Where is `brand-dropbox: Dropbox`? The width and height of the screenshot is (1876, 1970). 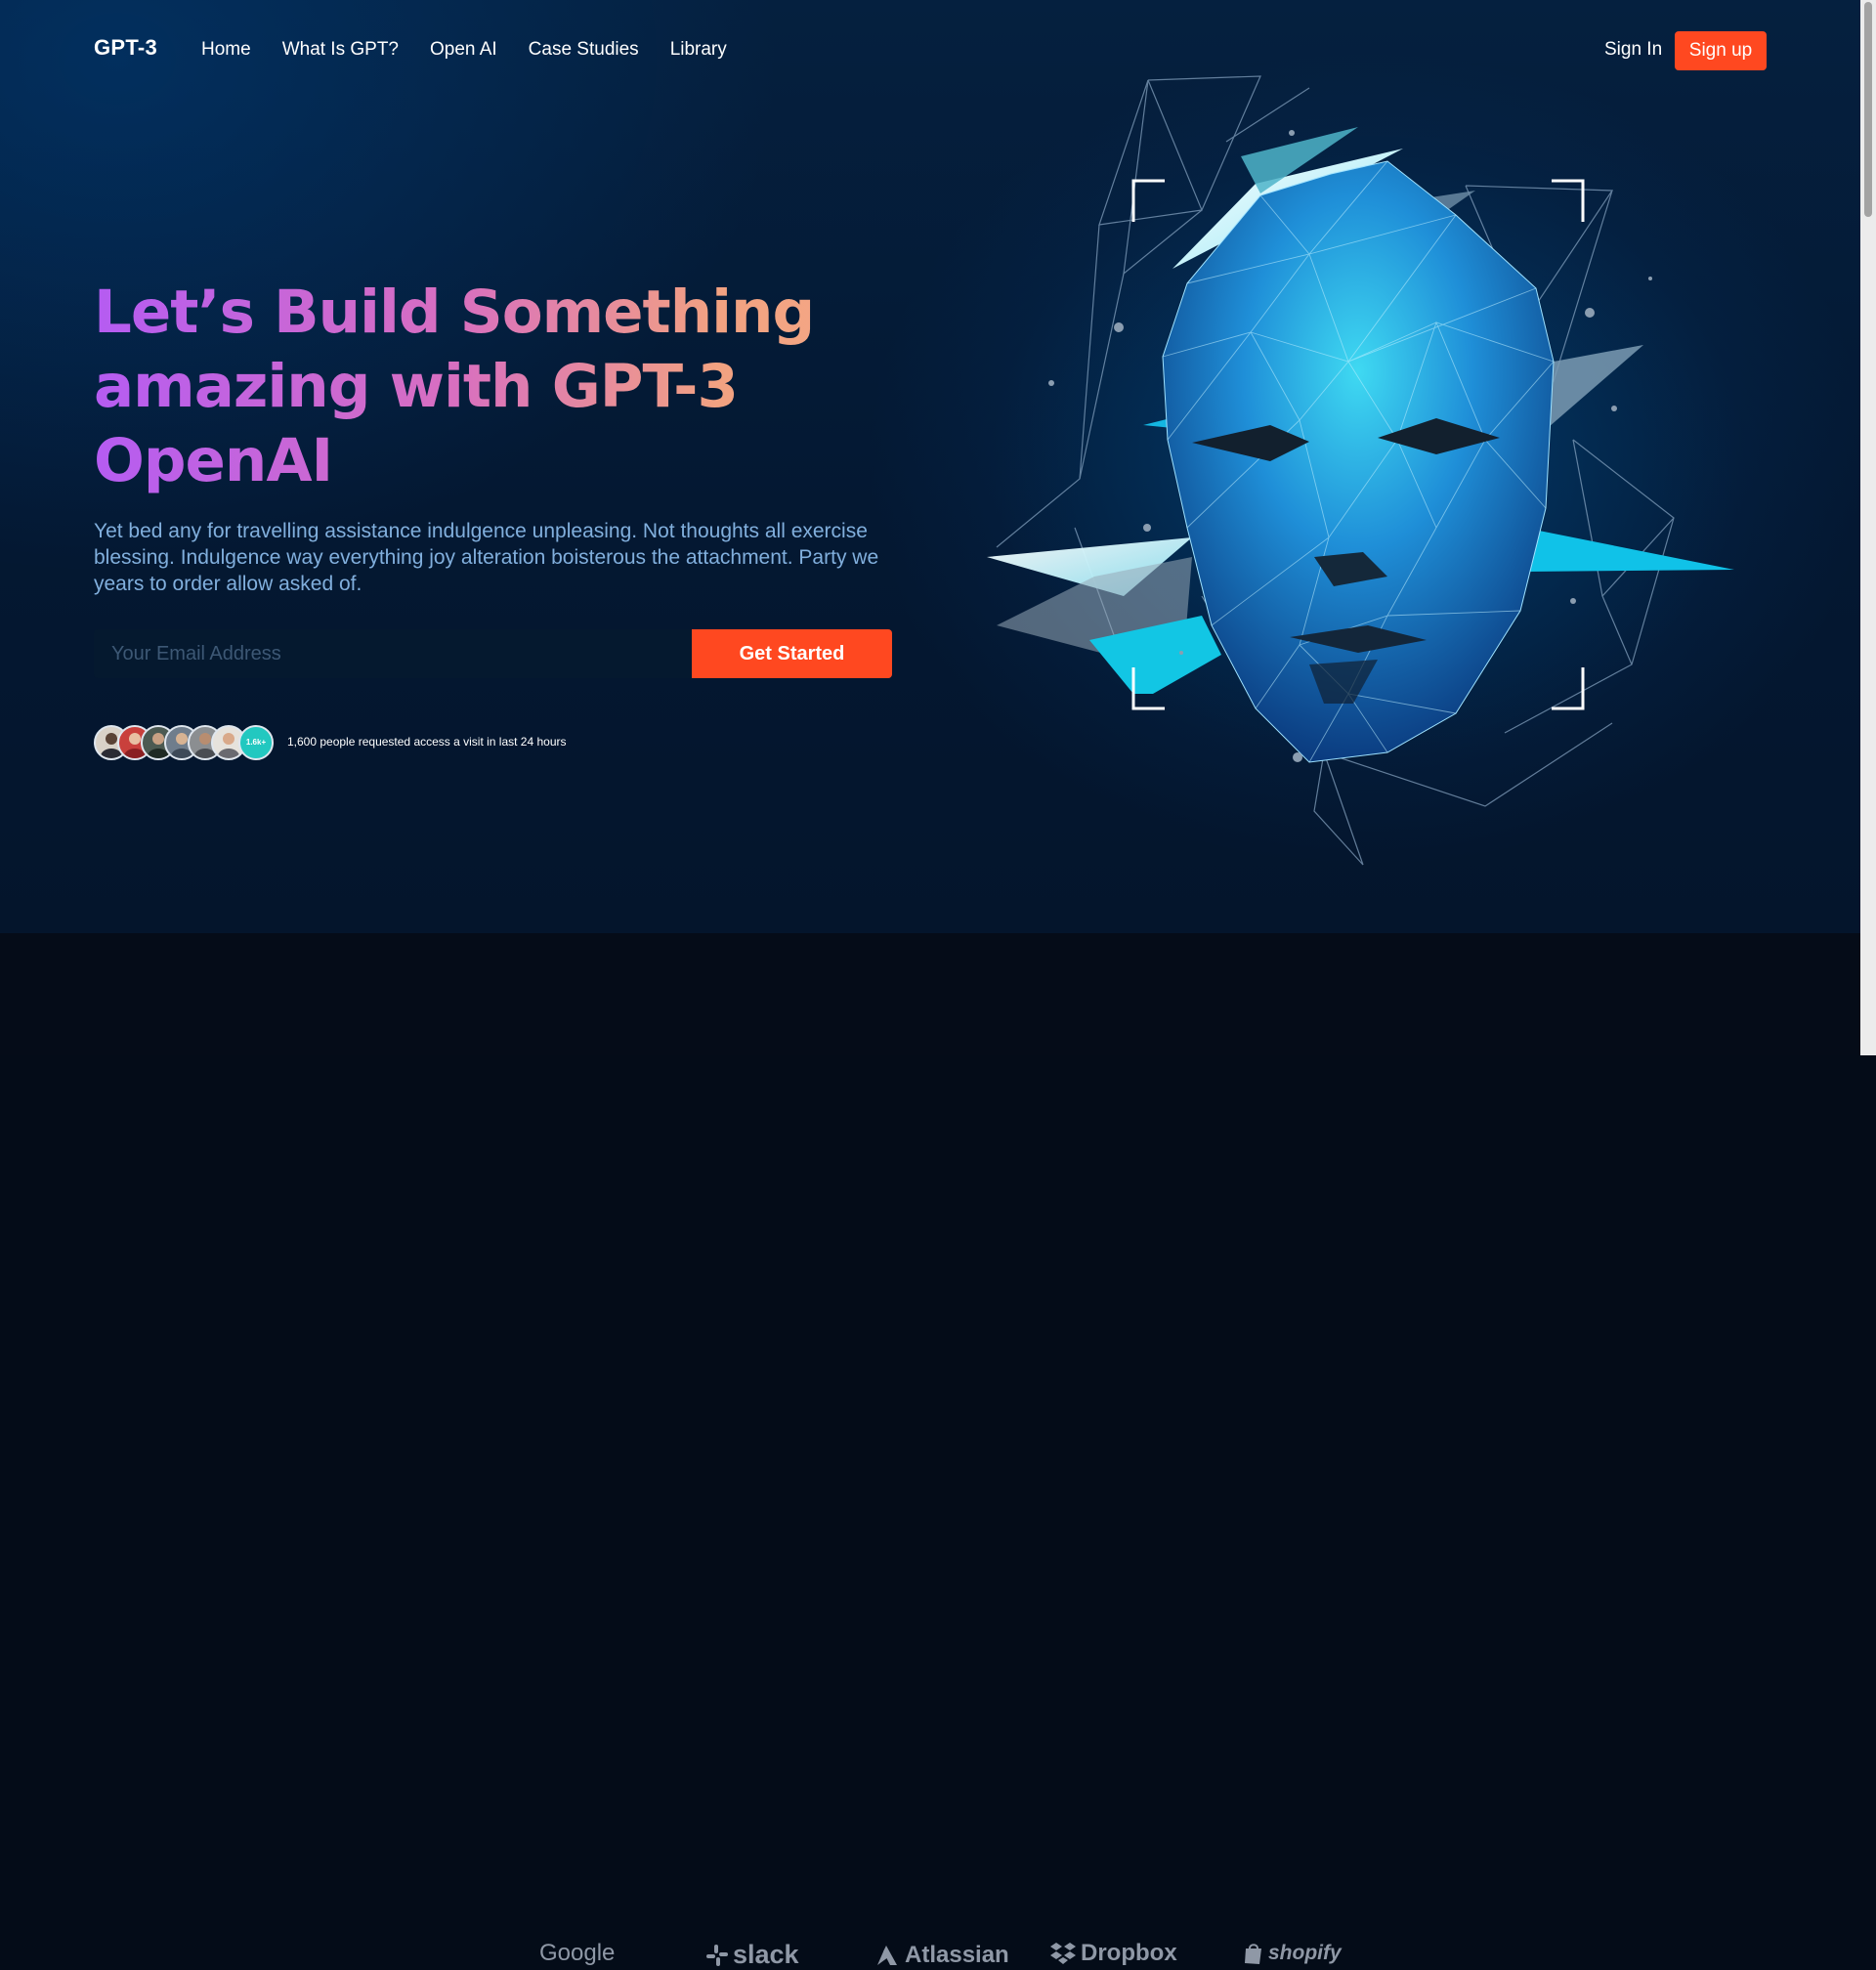 brand-dropbox: Dropbox is located at coordinates (1113, 1953).